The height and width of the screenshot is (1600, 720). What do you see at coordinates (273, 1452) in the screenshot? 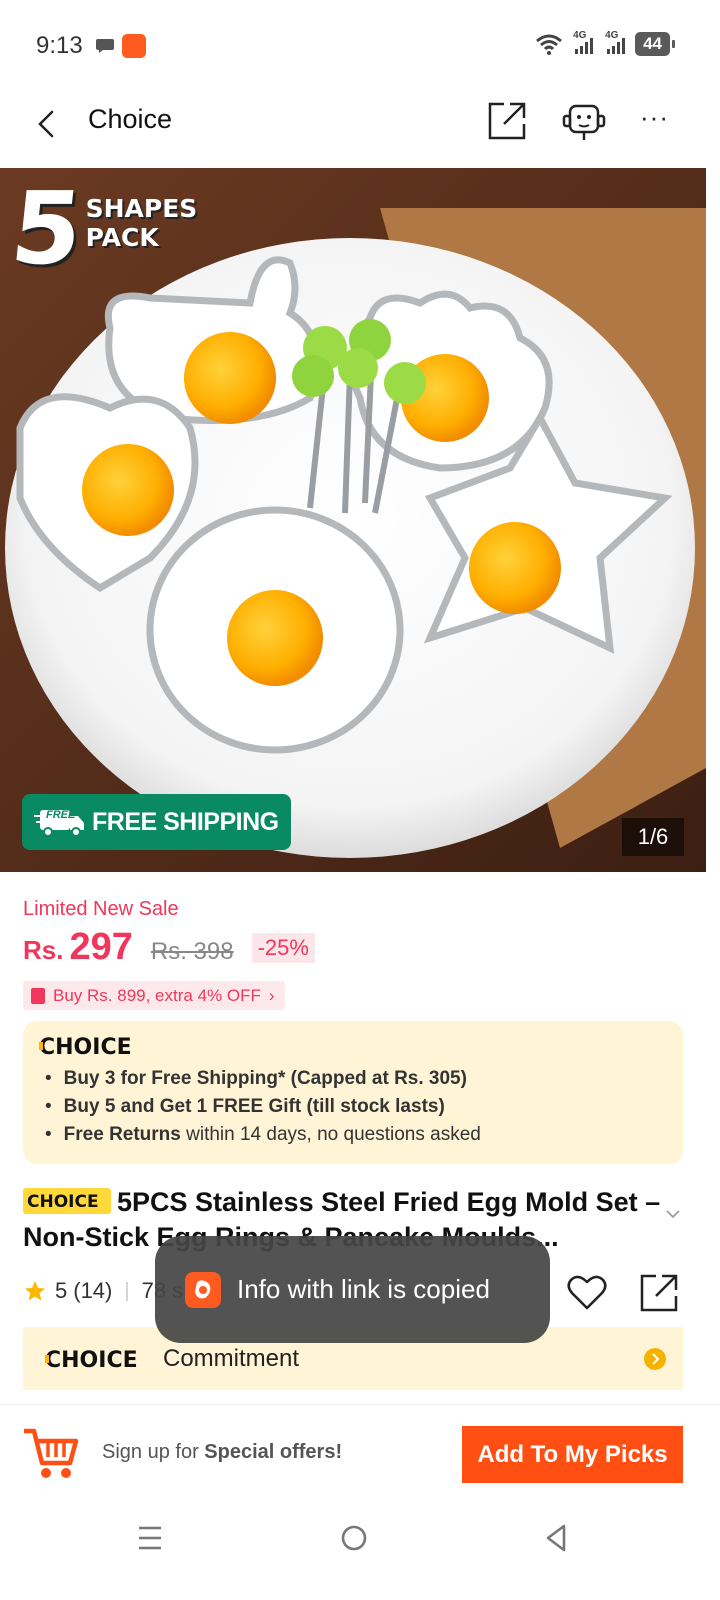
I see `signup-highlight: Special offers!` at bounding box center [273, 1452].